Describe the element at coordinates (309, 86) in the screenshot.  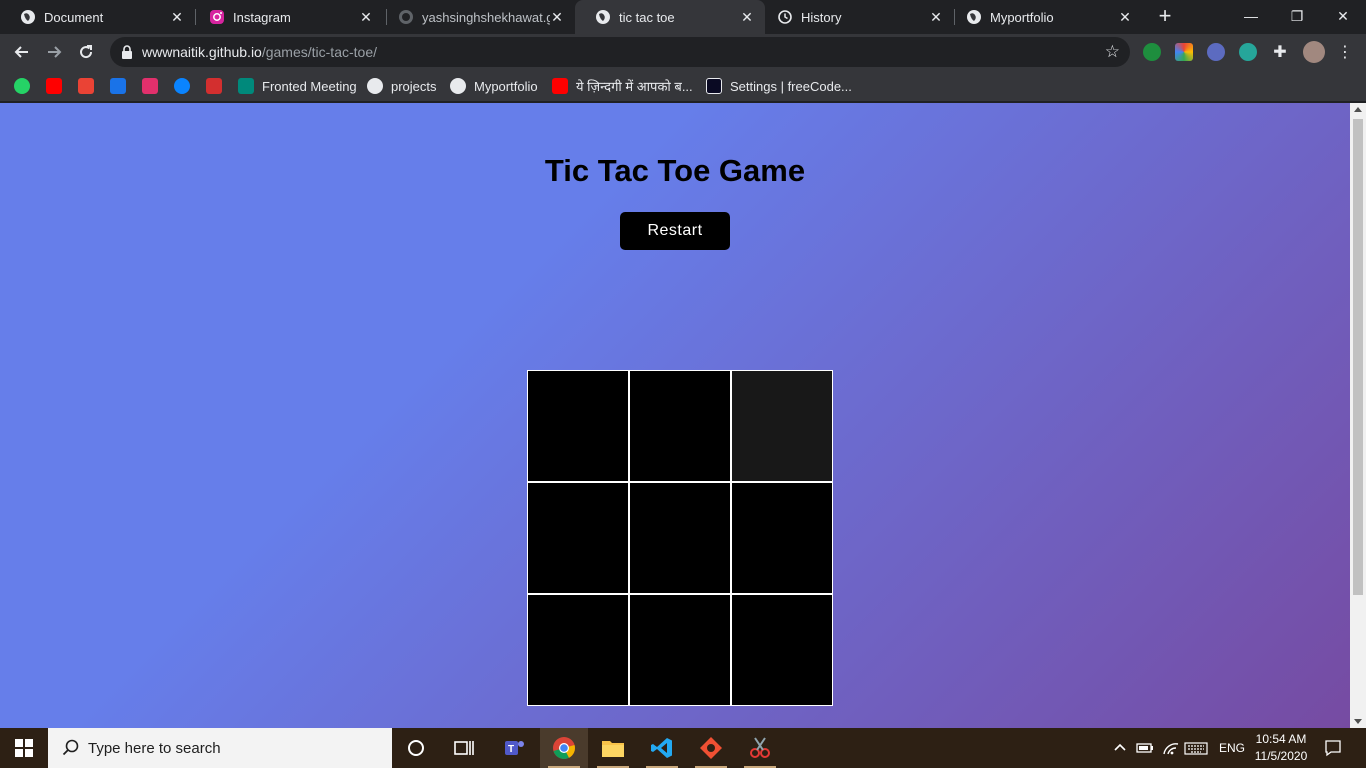
I see `bookmark-label: Fronted Meeting` at that location.